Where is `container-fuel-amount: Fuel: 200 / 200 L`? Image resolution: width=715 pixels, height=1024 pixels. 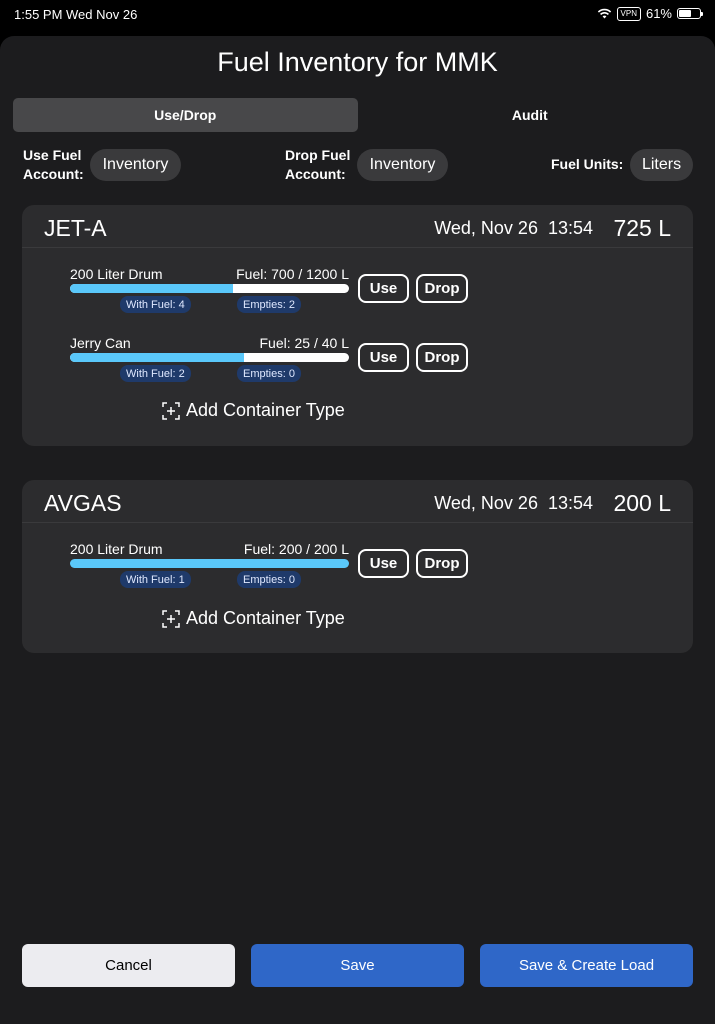
container-fuel-amount: Fuel: 200 / 200 L is located at coordinates (296, 549).